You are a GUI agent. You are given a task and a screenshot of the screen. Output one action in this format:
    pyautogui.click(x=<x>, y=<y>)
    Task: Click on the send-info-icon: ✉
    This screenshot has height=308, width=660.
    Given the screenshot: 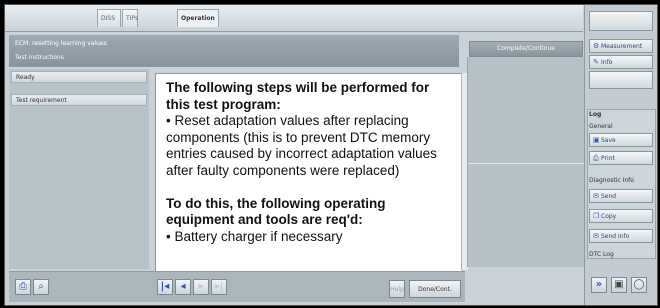 What is the action you would take?
    pyautogui.click(x=596, y=236)
    